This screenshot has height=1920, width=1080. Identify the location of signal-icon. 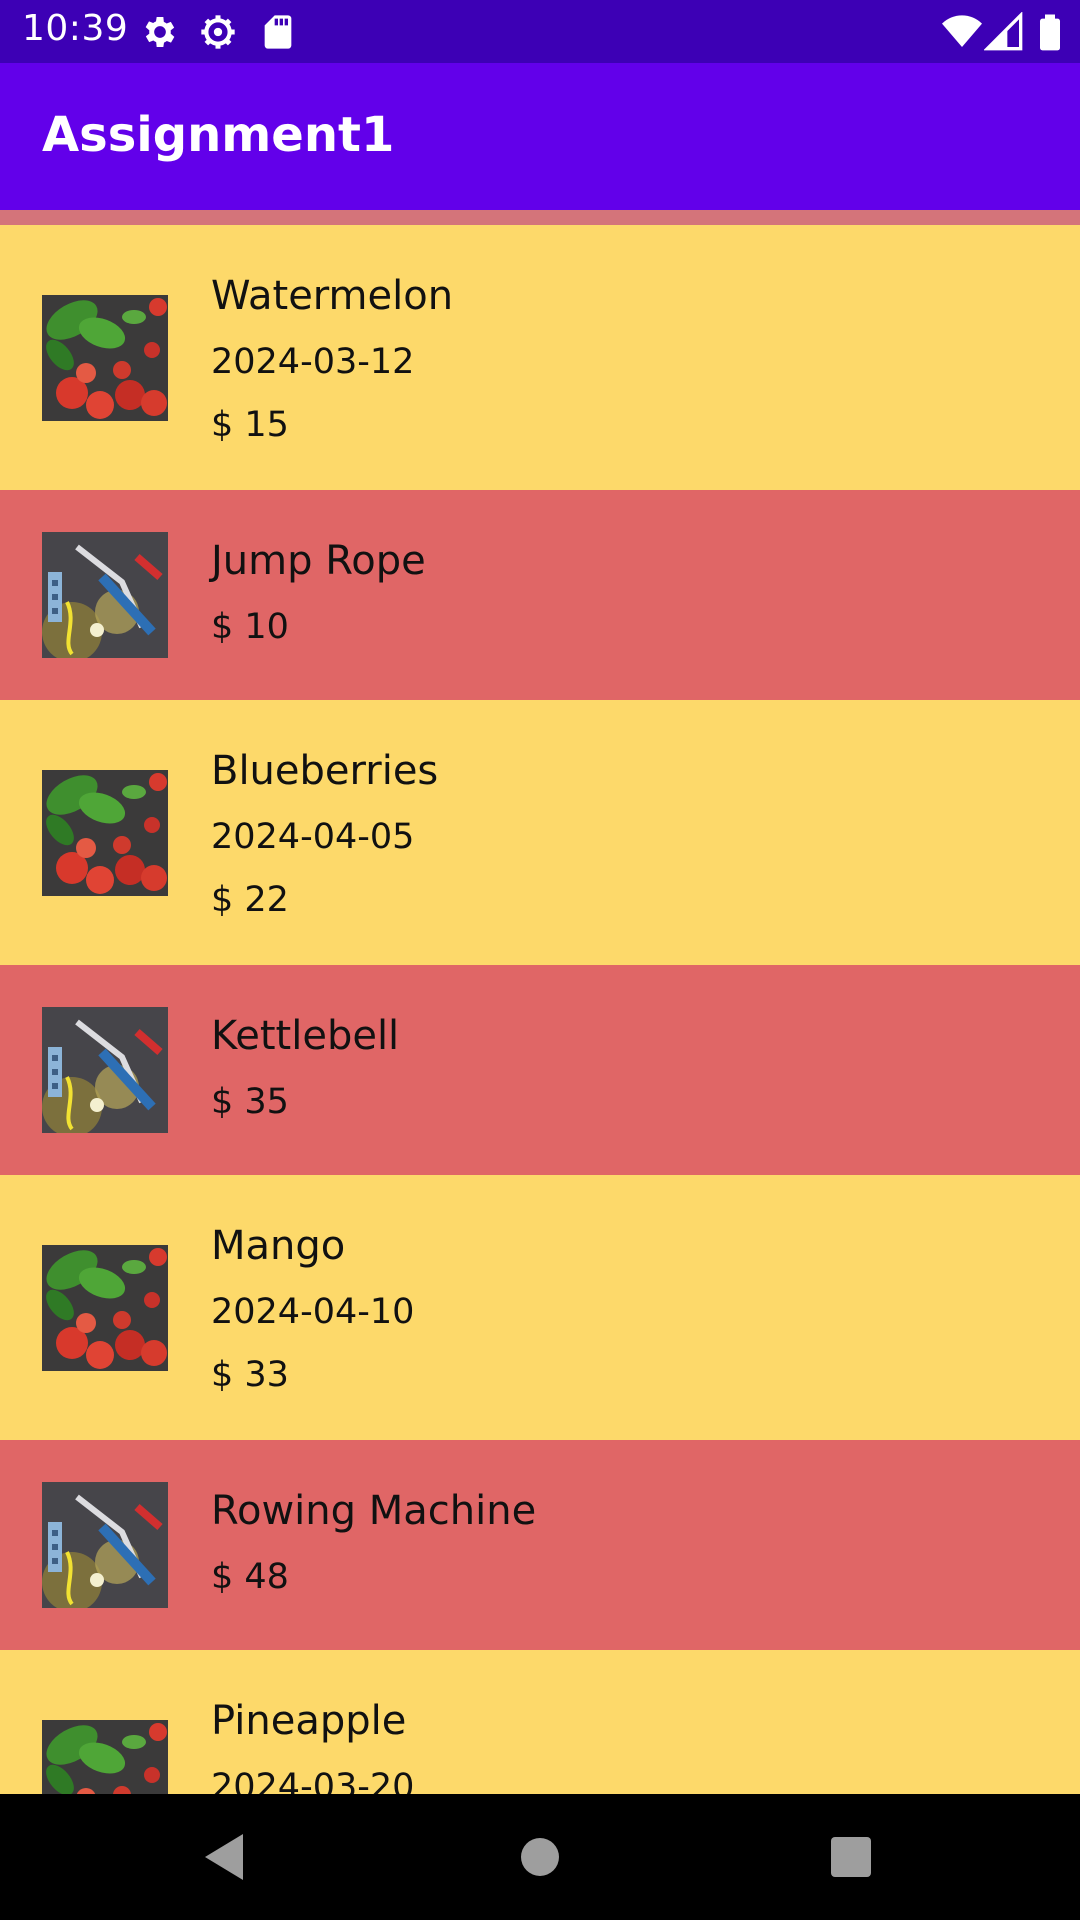
(1003, 31).